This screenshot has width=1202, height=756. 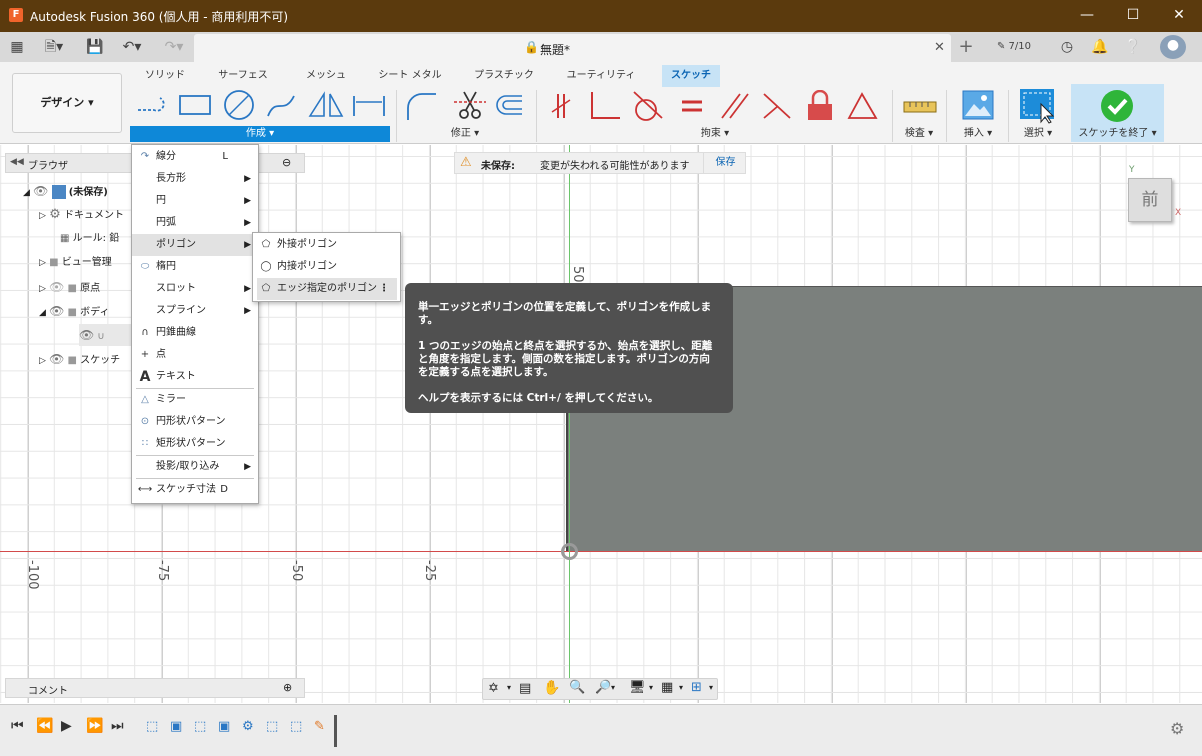 What do you see at coordinates (195, 444) in the screenshot?
I see `menu-item-rectangular-pattern: ∷ 矩形状パターン` at bounding box center [195, 444].